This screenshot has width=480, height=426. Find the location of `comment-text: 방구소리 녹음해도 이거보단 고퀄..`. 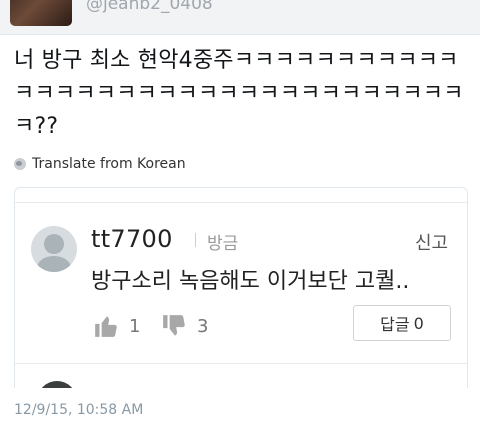

comment-text: 방구소리 녹음해도 이거보단 고퀄.. is located at coordinates (250, 281).